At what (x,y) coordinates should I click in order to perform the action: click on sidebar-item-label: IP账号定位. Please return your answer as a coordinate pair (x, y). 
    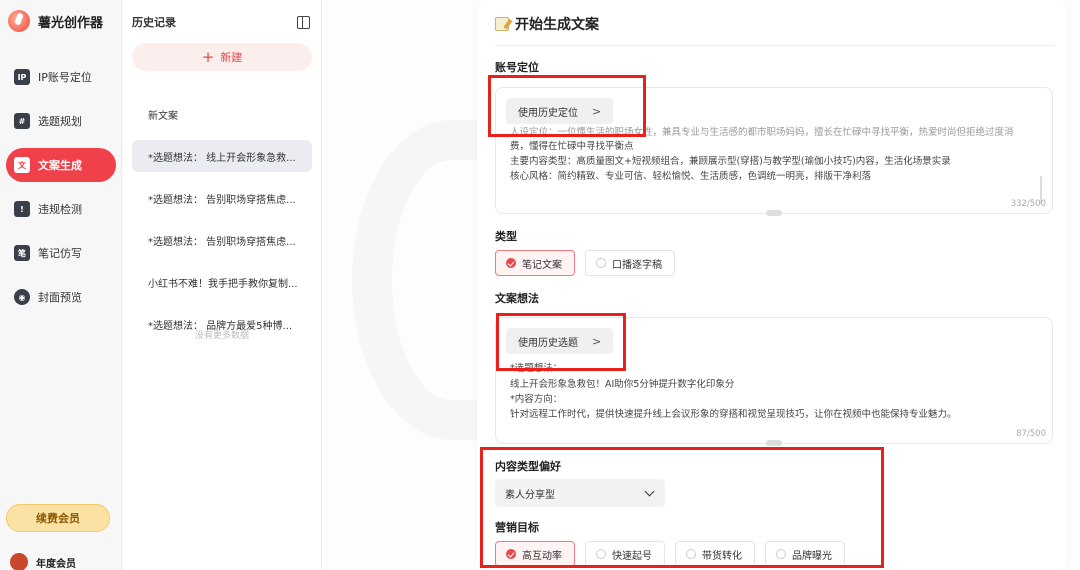
    Looking at the image, I should click on (65, 77).